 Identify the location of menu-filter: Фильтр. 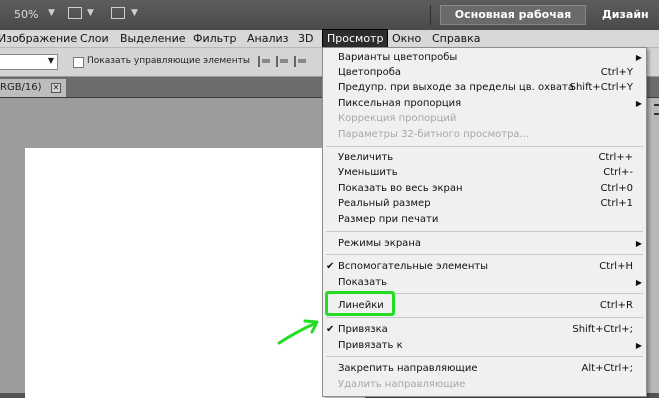
(215, 38).